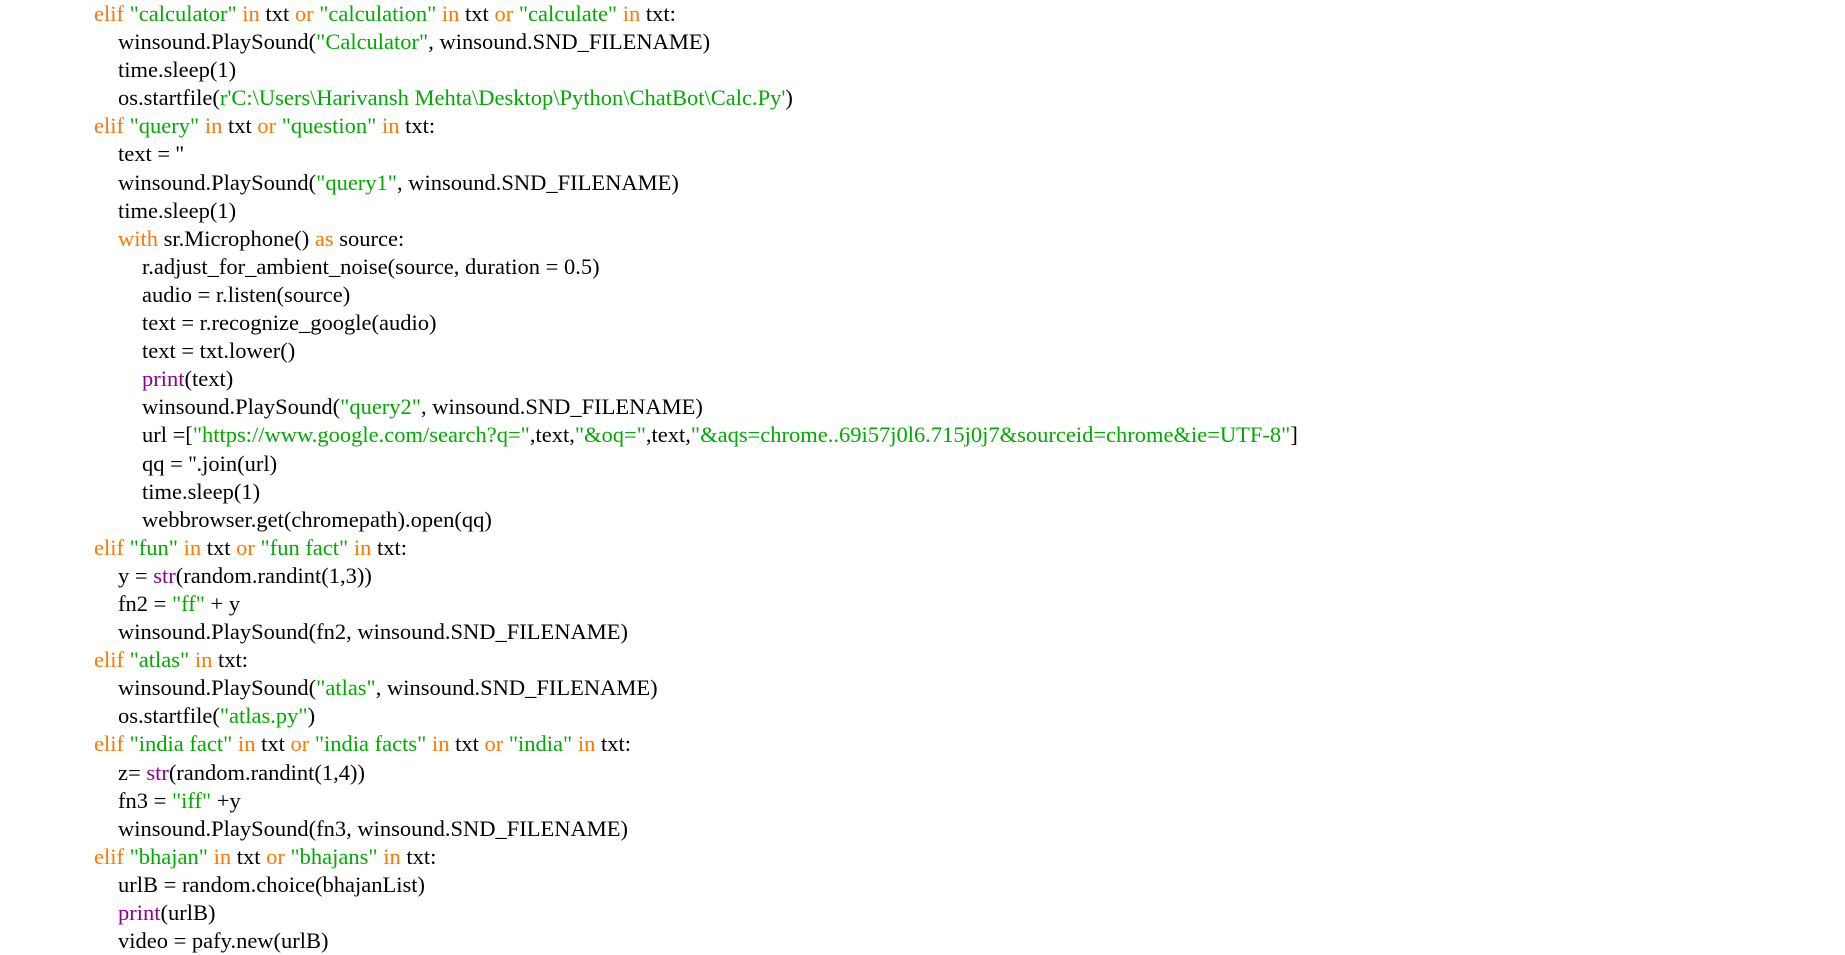 The image size is (1845, 955). What do you see at coordinates (969, 351) in the screenshot?
I see `code-line: text = txt.lower()` at bounding box center [969, 351].